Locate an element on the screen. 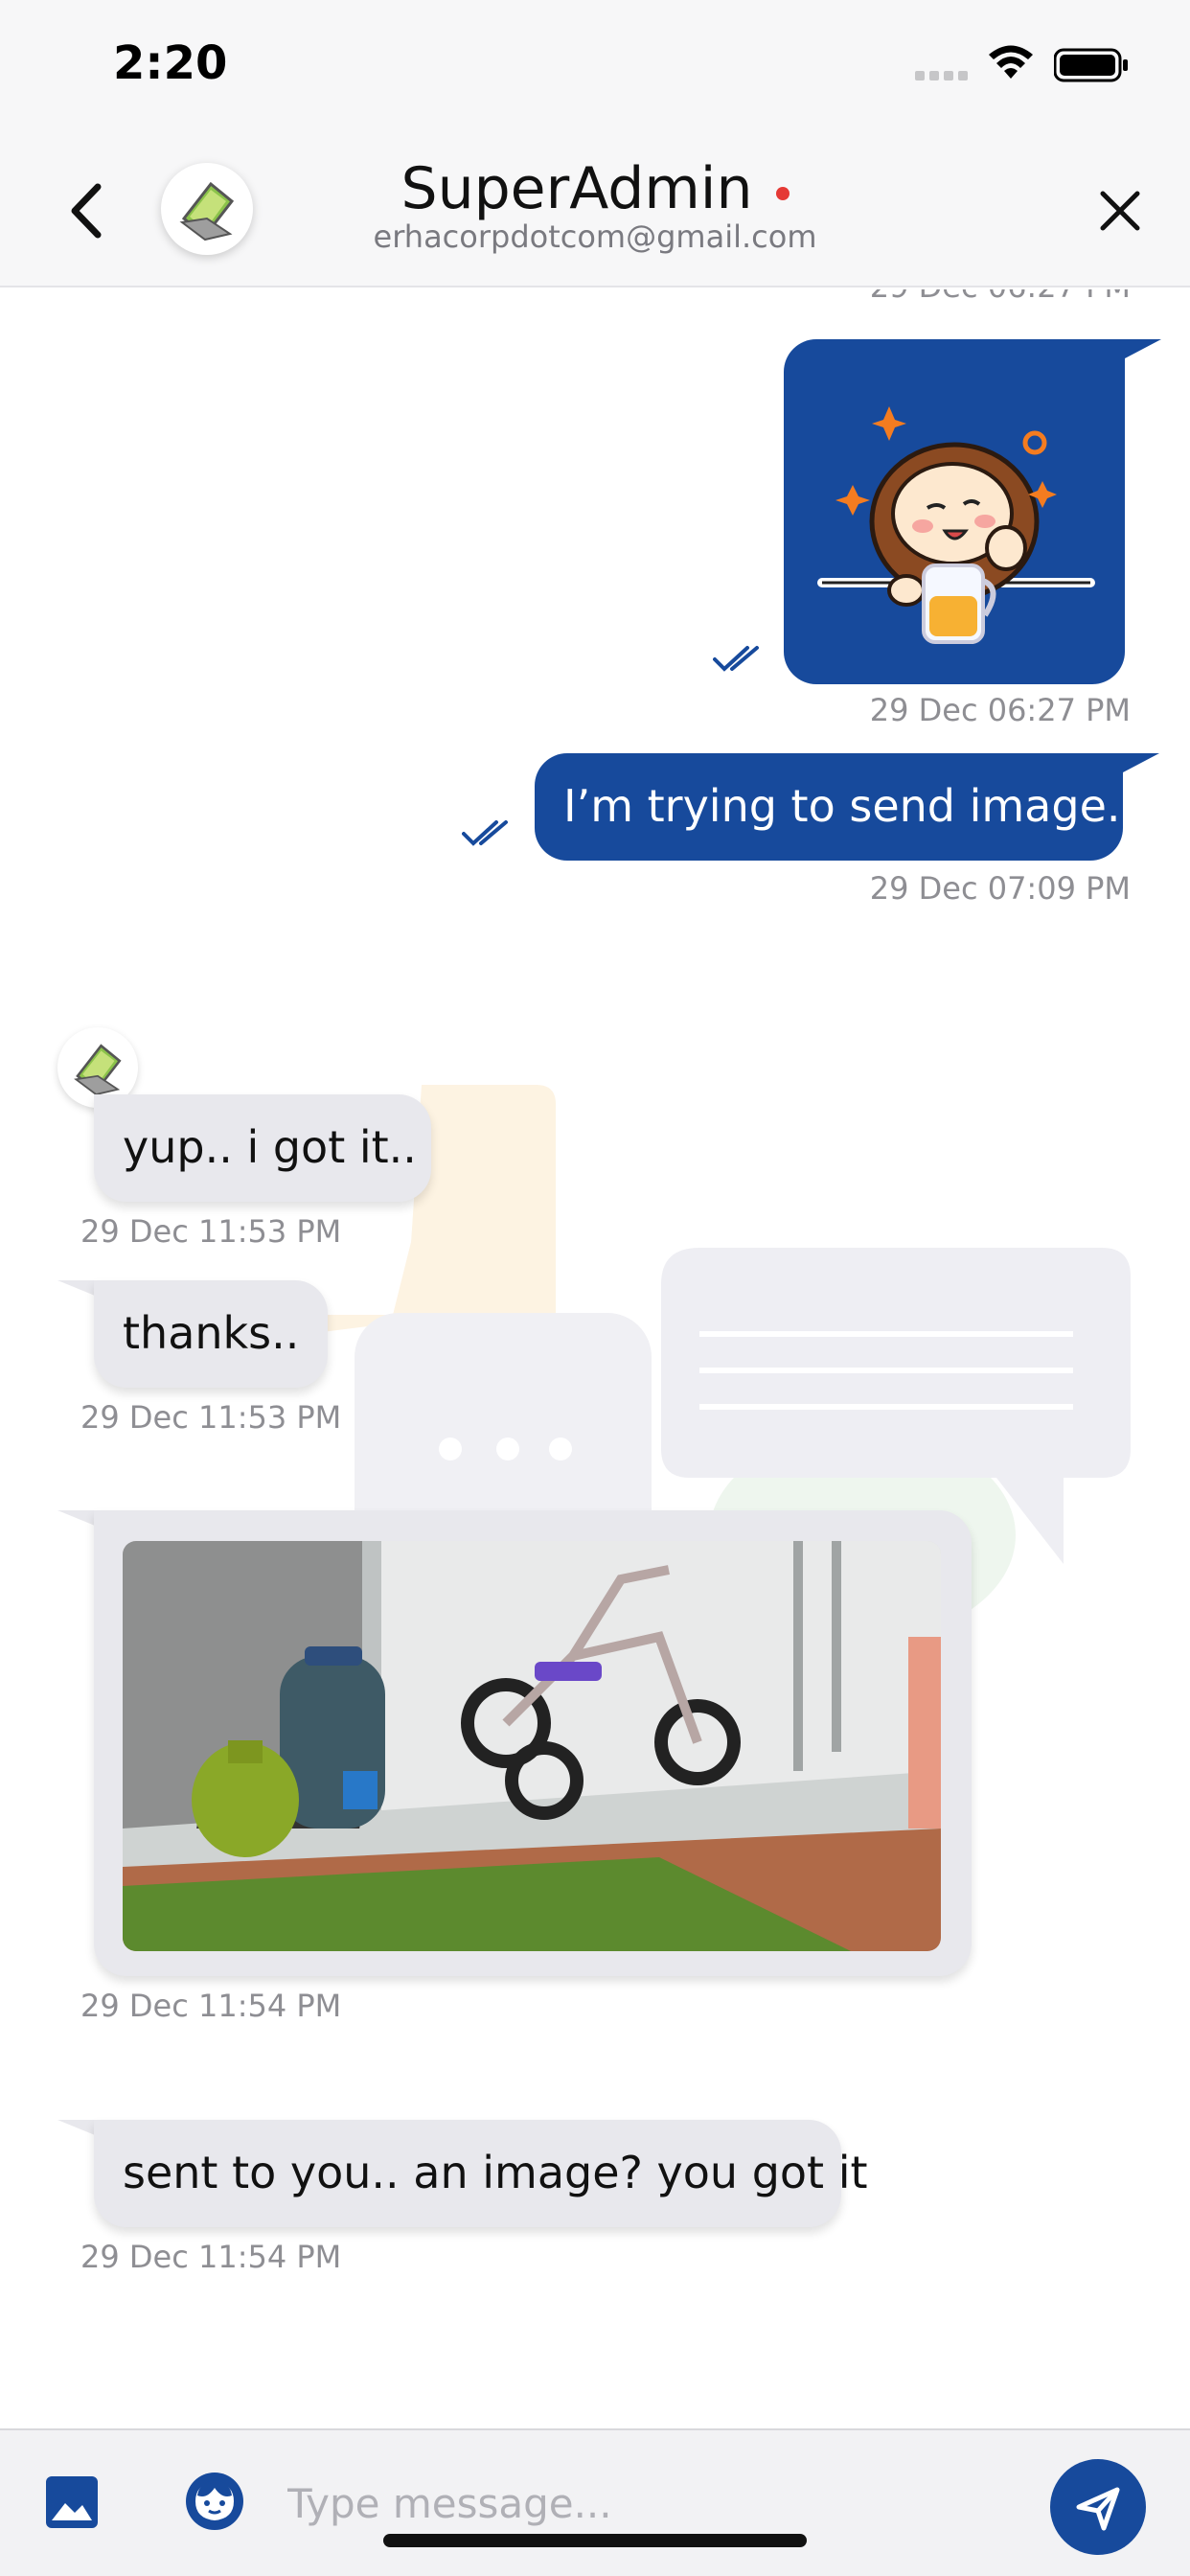  close-icon is located at coordinates (1120, 211).